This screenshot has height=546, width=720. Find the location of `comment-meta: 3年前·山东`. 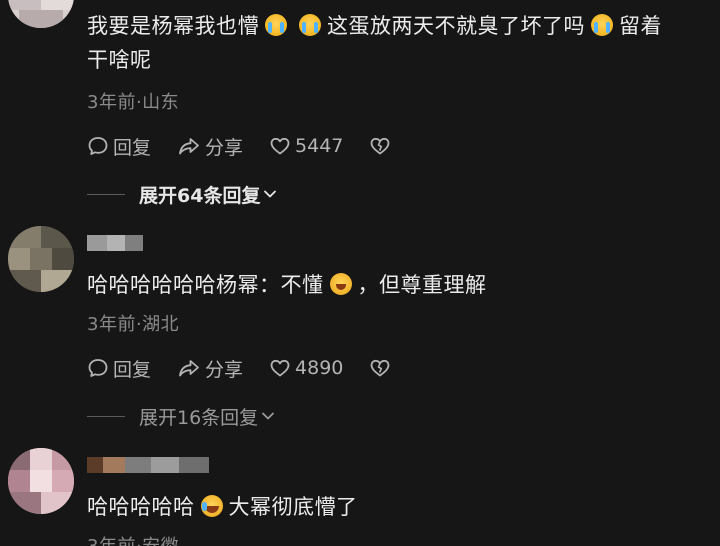

comment-meta: 3年前·山东 is located at coordinates (133, 102).